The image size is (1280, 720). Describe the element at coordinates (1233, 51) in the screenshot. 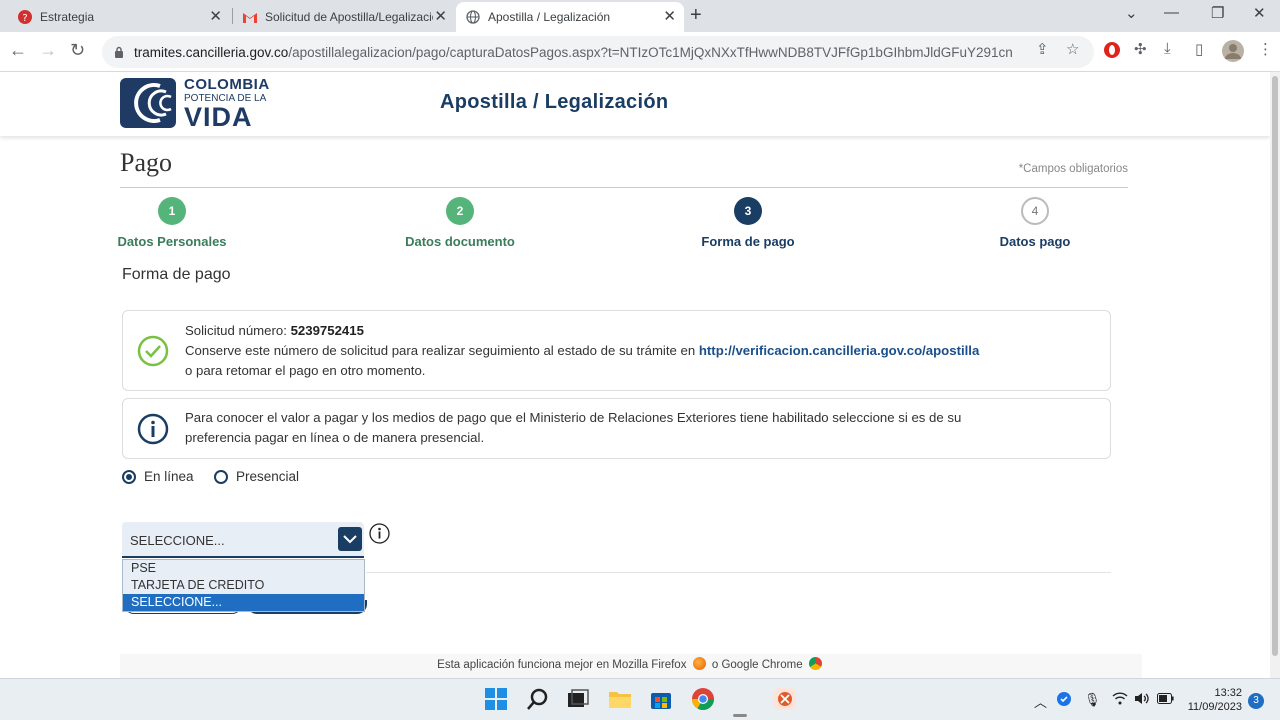

I see `profile-avatar` at that location.